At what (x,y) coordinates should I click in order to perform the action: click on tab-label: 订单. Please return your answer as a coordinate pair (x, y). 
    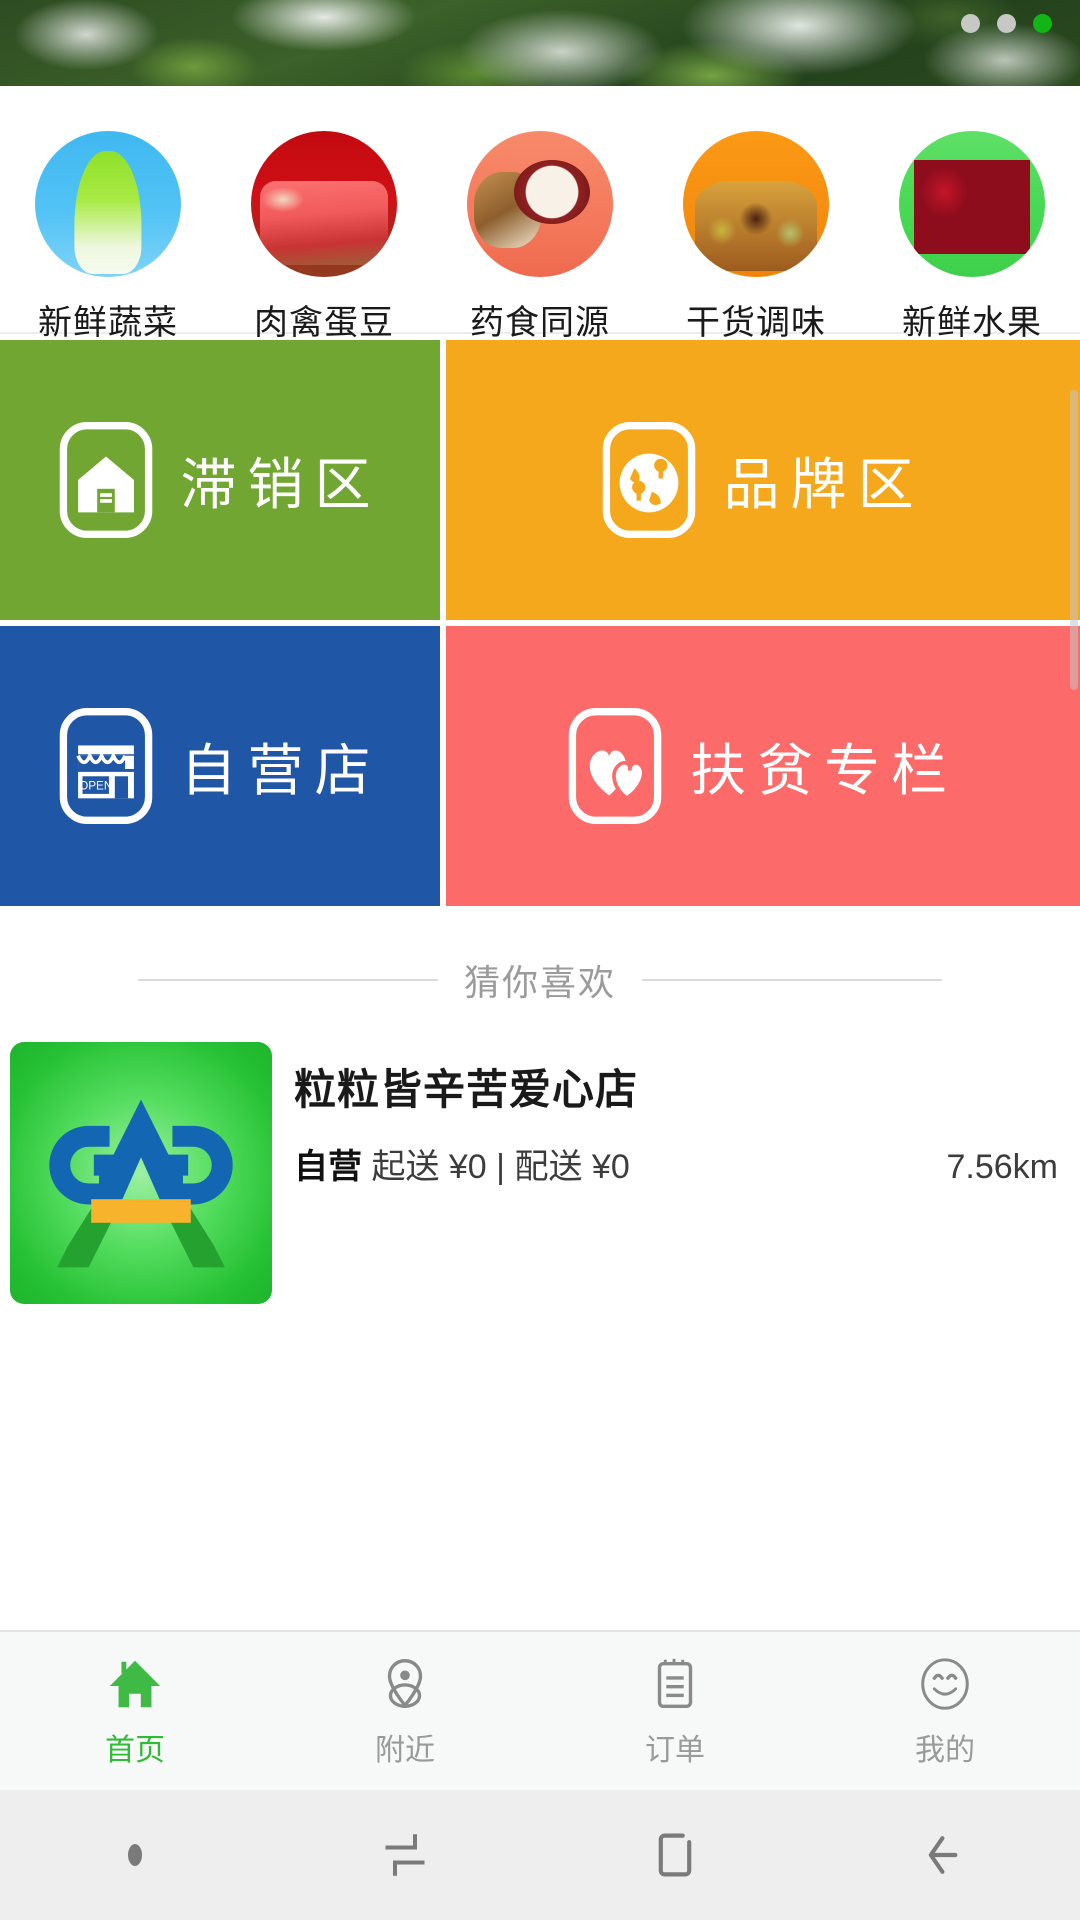
    Looking at the image, I should click on (675, 1750).